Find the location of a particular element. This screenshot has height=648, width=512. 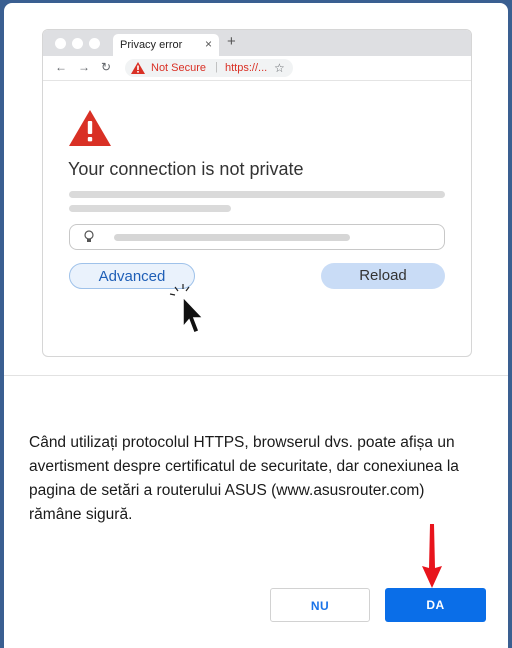

page-title: Your connection is not private is located at coordinates (186, 169).